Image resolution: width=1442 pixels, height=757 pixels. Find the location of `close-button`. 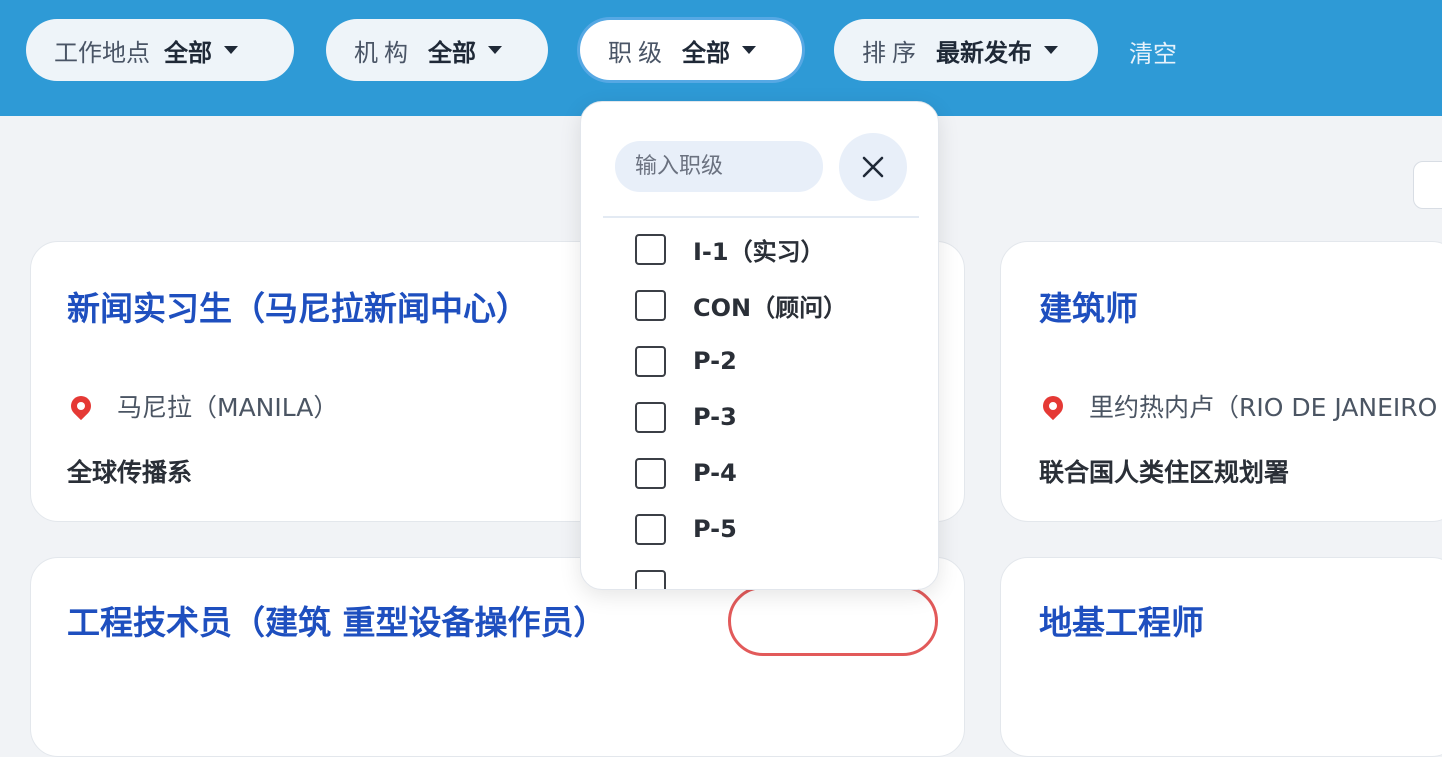

close-button is located at coordinates (873, 167).